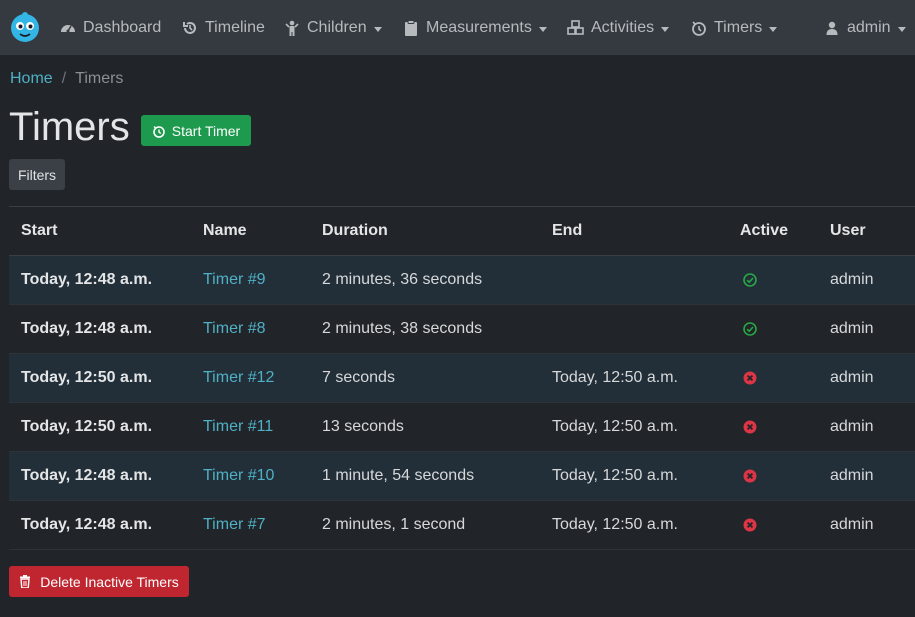 This screenshot has height=617, width=915. I want to click on table-header-row: Start Name Duration End Active User, so click(462, 231).